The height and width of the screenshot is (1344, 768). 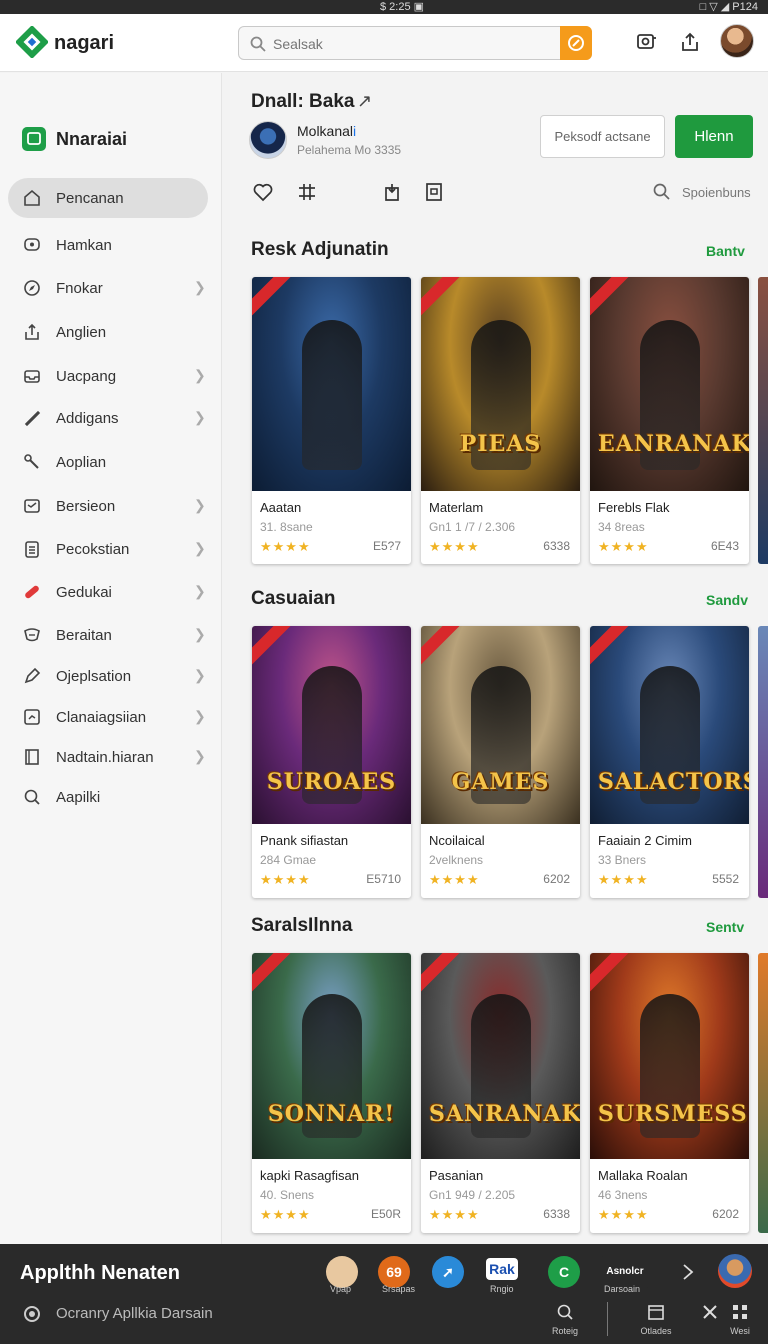 I want to click on sidebar-item-uacpang: Uacpang ❯, so click(x=108, y=376).